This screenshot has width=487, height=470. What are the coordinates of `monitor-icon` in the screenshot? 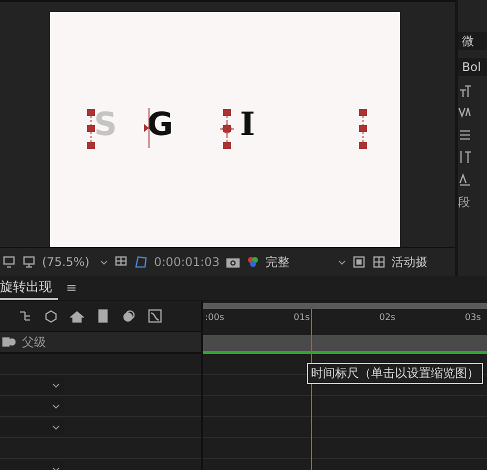 It's located at (29, 262).